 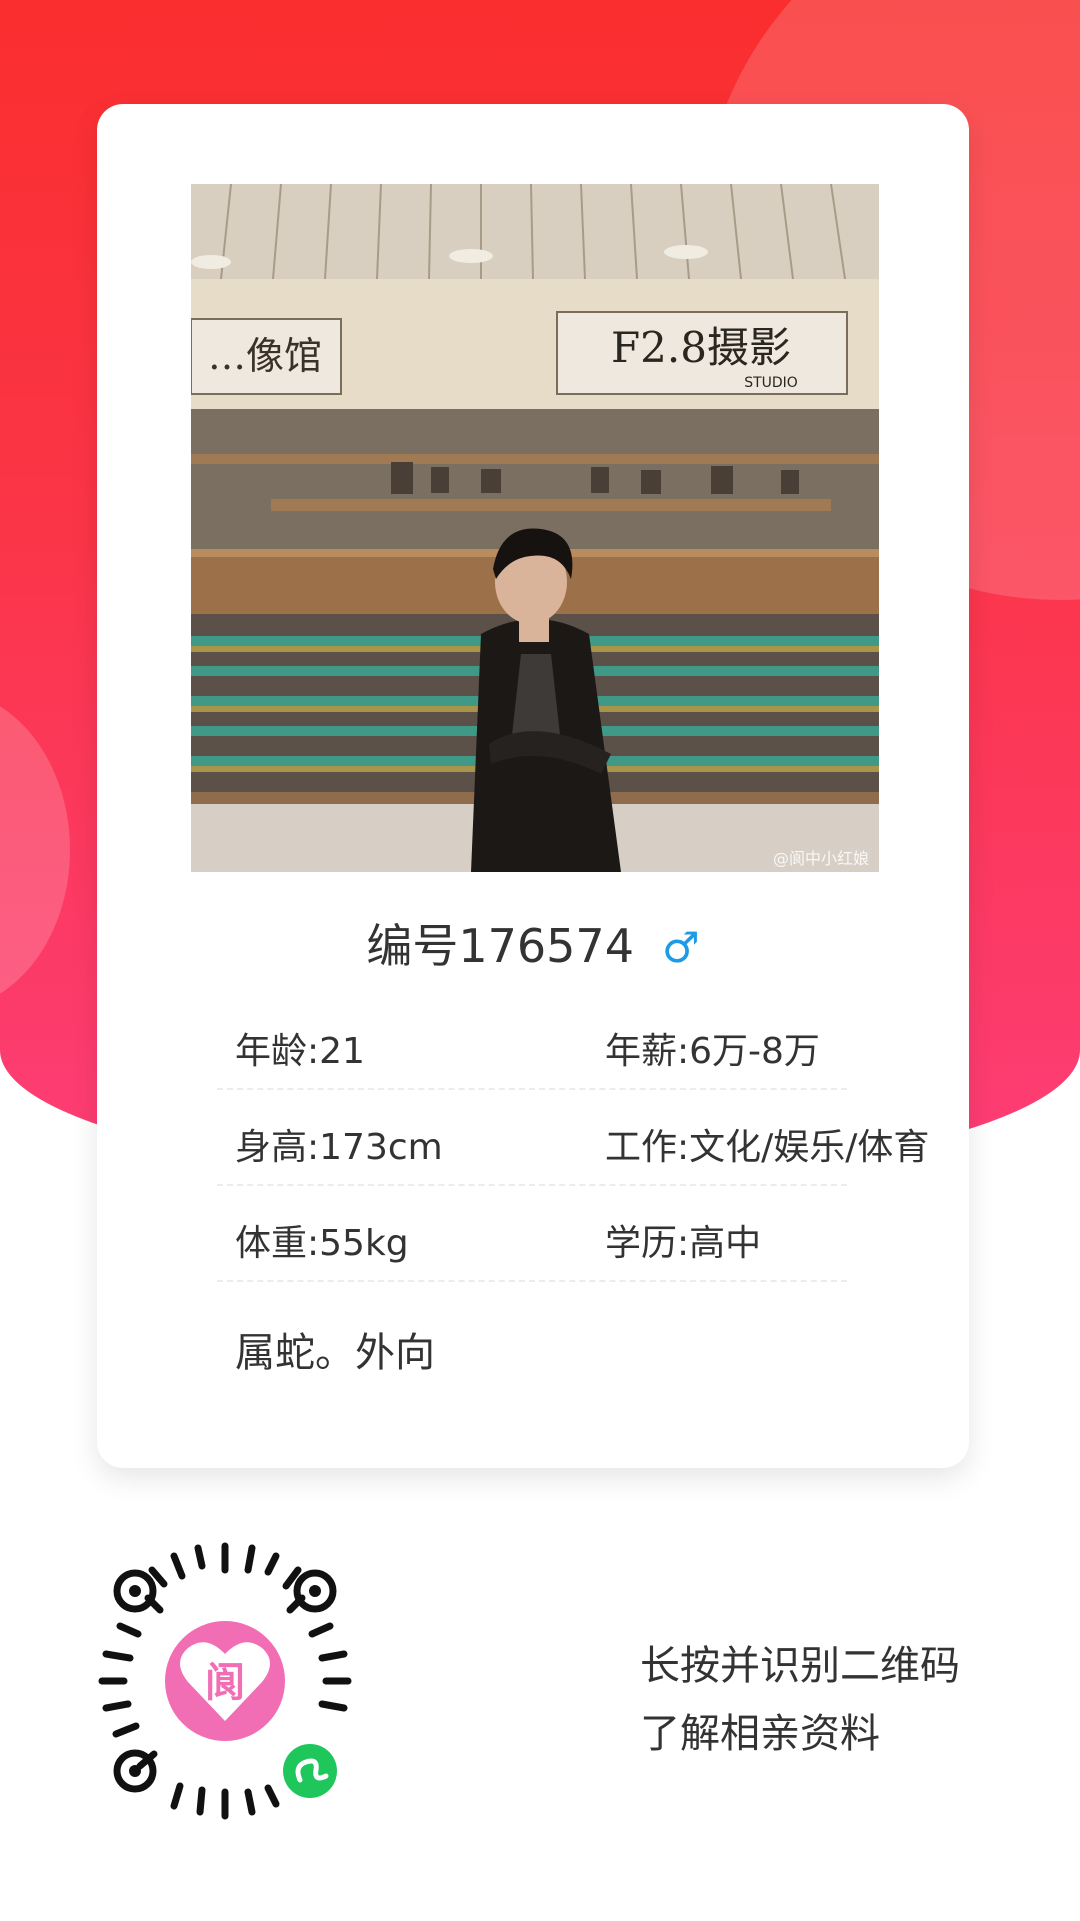 What do you see at coordinates (760, 1734) in the screenshot?
I see `qr-hint-line2: 了解相亲资料` at bounding box center [760, 1734].